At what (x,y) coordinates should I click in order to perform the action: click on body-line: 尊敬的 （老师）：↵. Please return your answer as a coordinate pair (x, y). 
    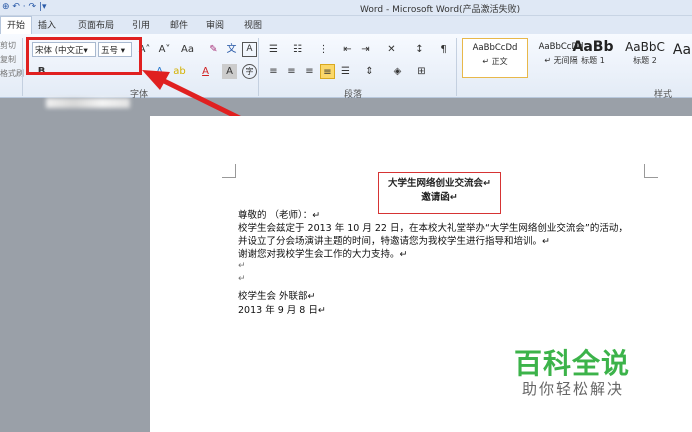
    Looking at the image, I should click on (279, 214).